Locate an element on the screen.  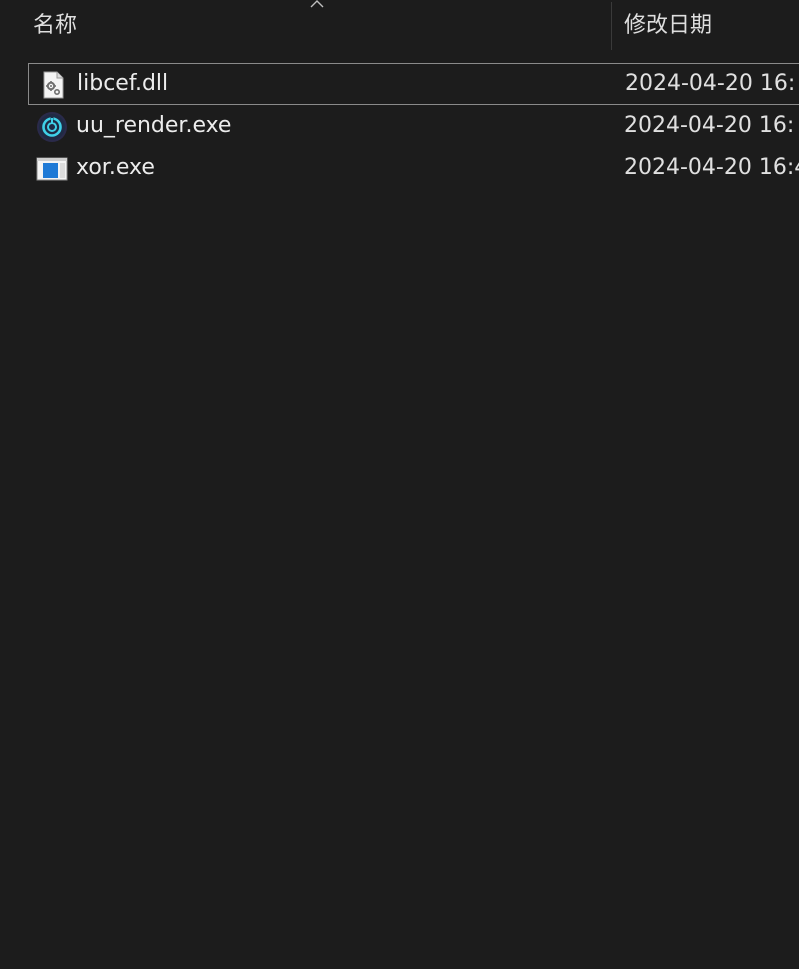
column-divider is located at coordinates (611, 26).